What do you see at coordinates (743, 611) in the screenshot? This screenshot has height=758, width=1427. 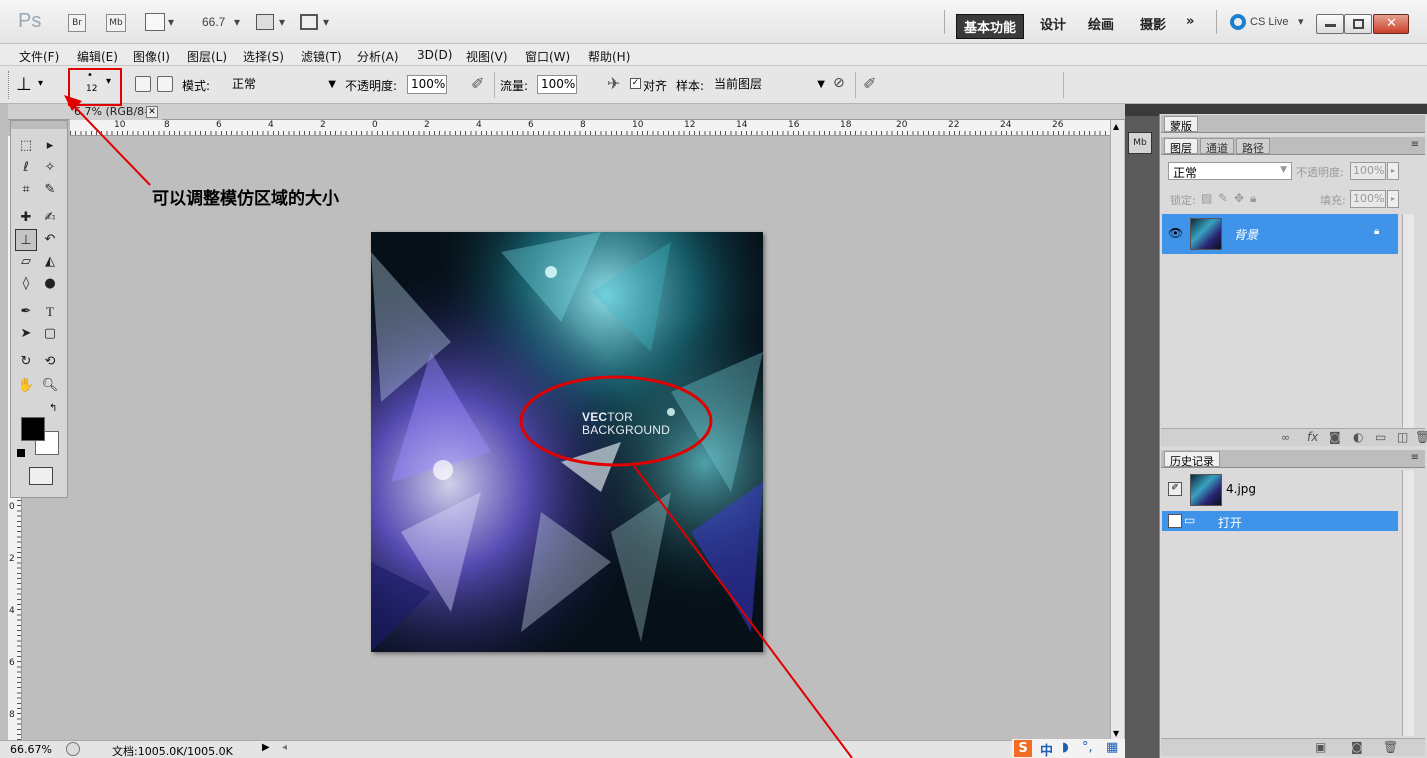 I see `annotation-pointer-line` at bounding box center [743, 611].